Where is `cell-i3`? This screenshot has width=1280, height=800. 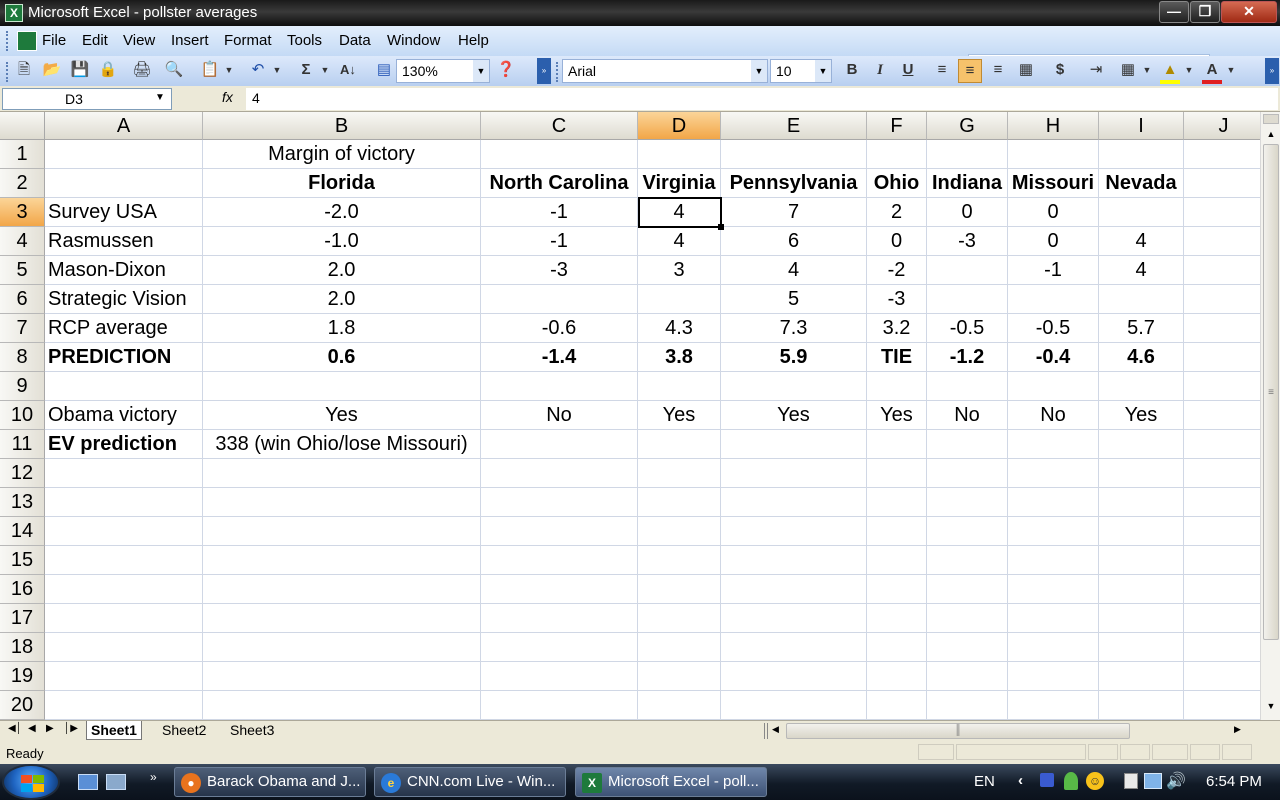 cell-i3 is located at coordinates (1141, 212).